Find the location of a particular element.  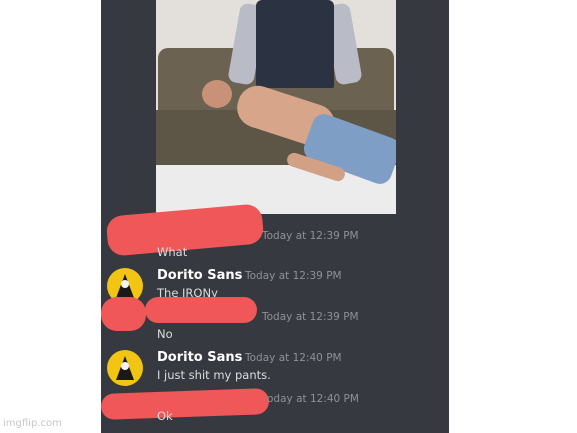

message-text: Ok is located at coordinates (165, 416).